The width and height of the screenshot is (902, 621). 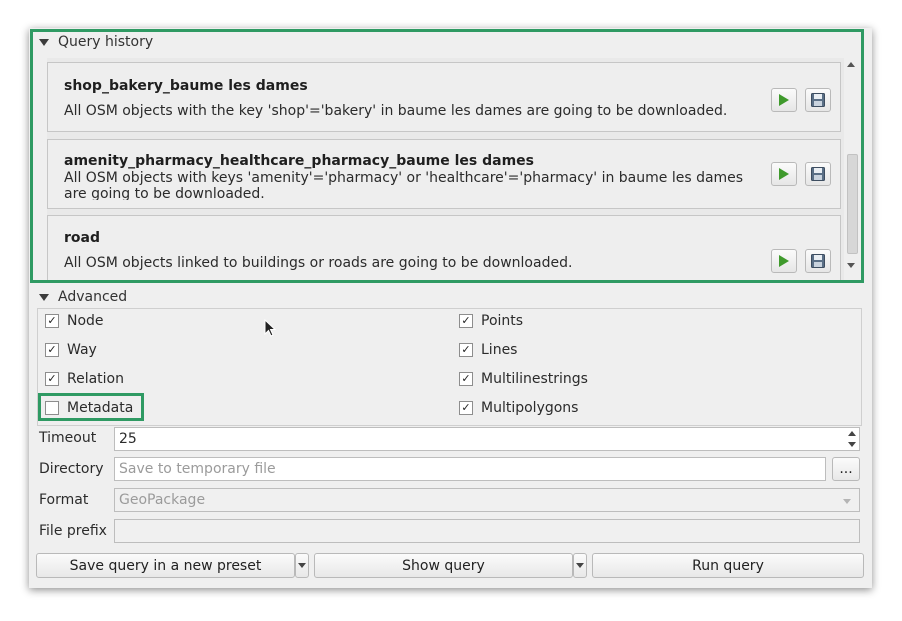 I want to click on mouse-cursor-icon, so click(x=270, y=328).